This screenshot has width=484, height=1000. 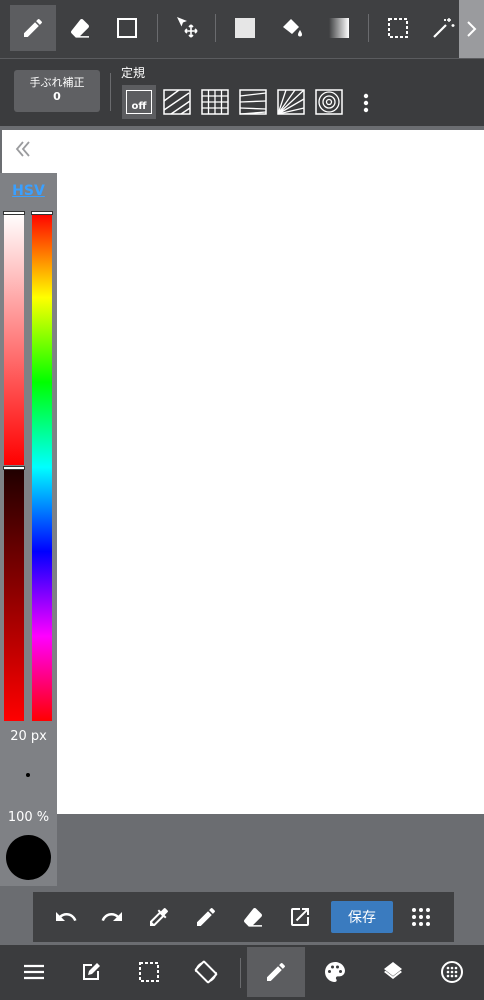 I want to click on export-icon, so click(x=300, y=917).